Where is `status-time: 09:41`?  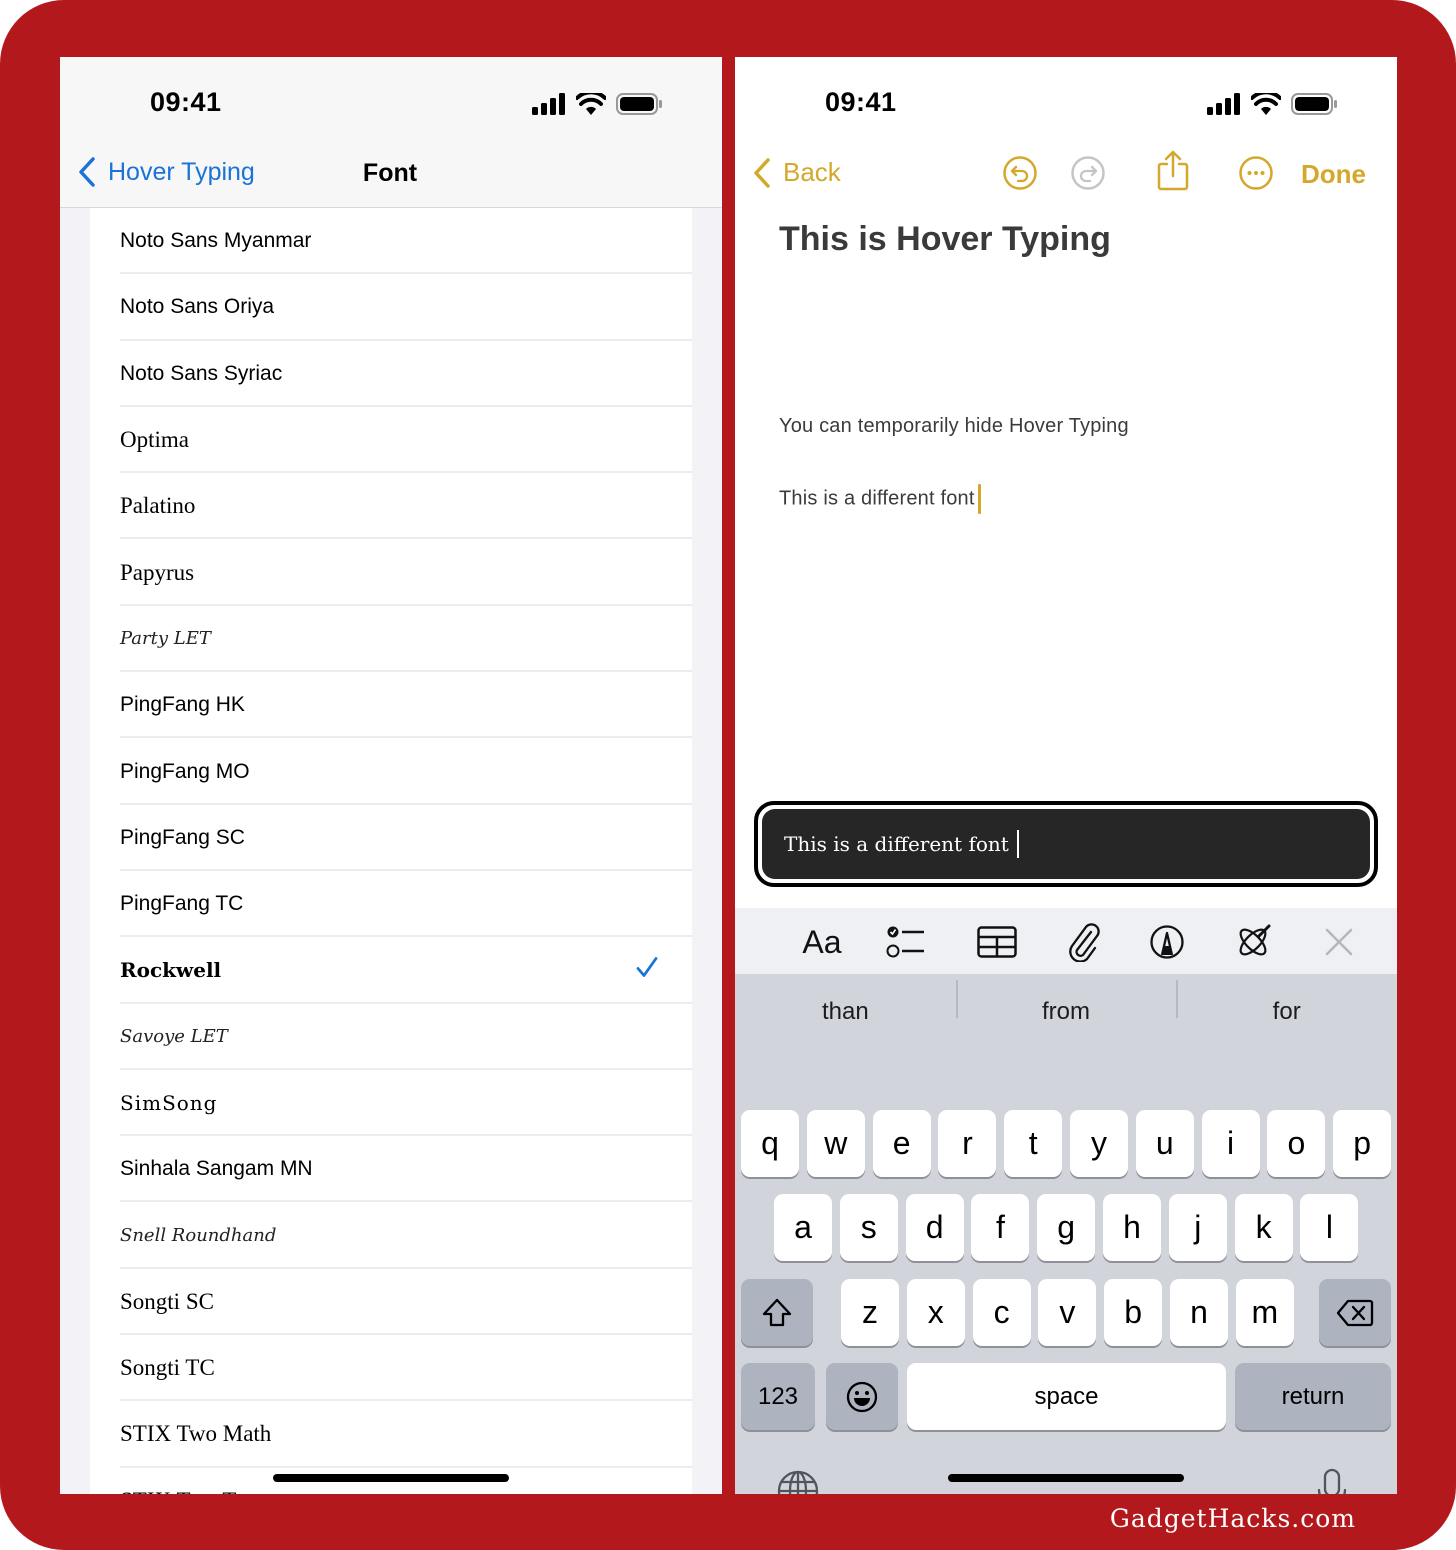 status-time: 09:41 is located at coordinates (861, 102).